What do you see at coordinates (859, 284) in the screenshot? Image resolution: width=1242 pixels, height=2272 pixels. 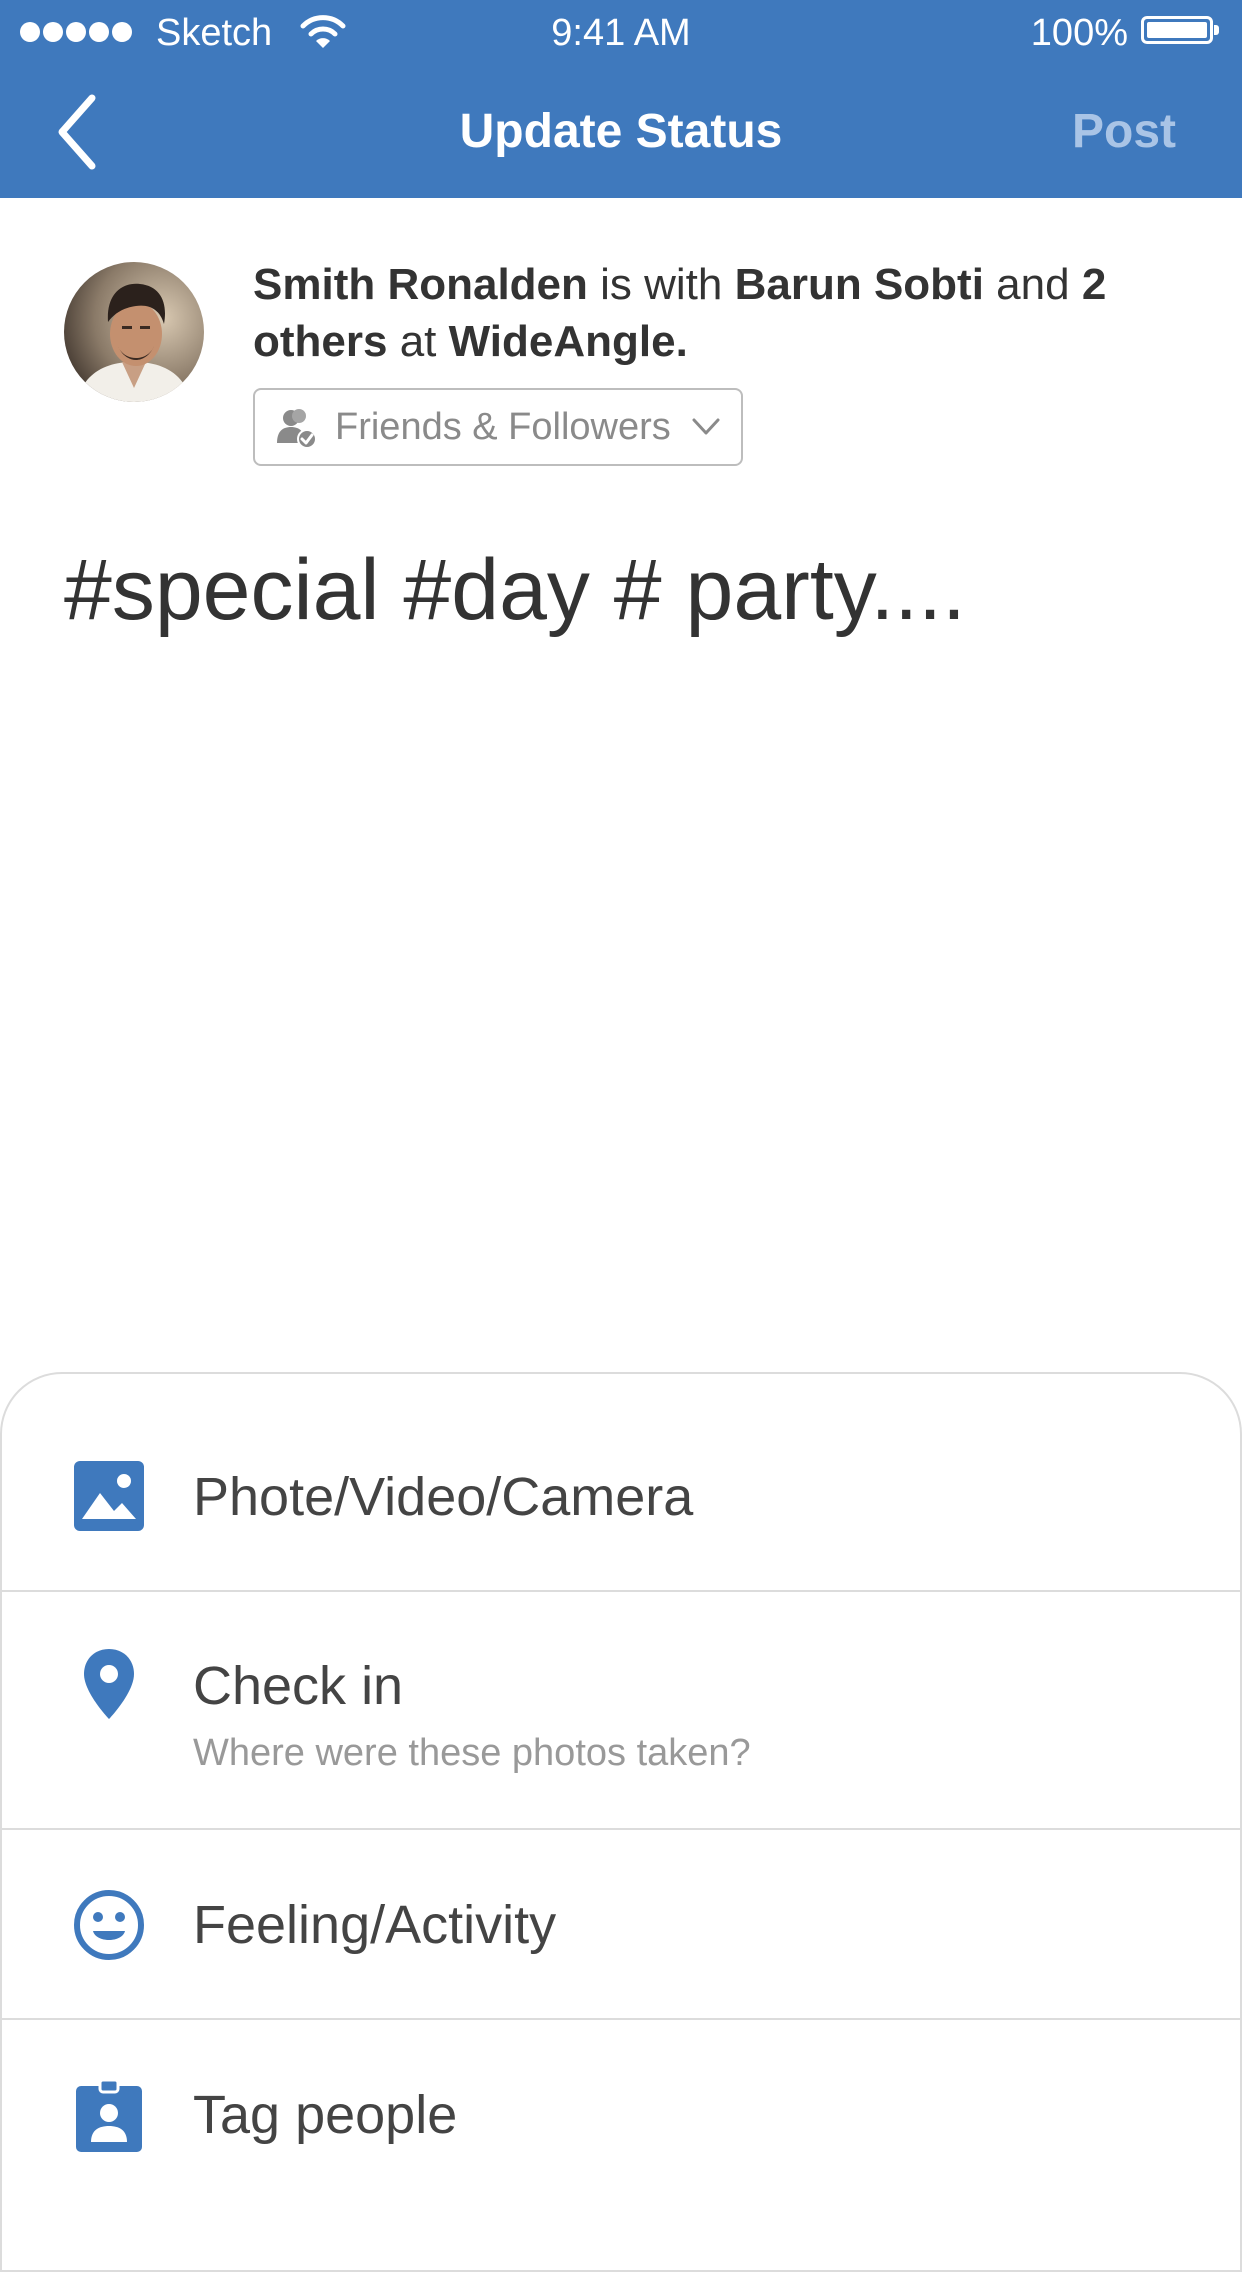 I see `tagged-friend-name: Barun Sobti` at bounding box center [859, 284].